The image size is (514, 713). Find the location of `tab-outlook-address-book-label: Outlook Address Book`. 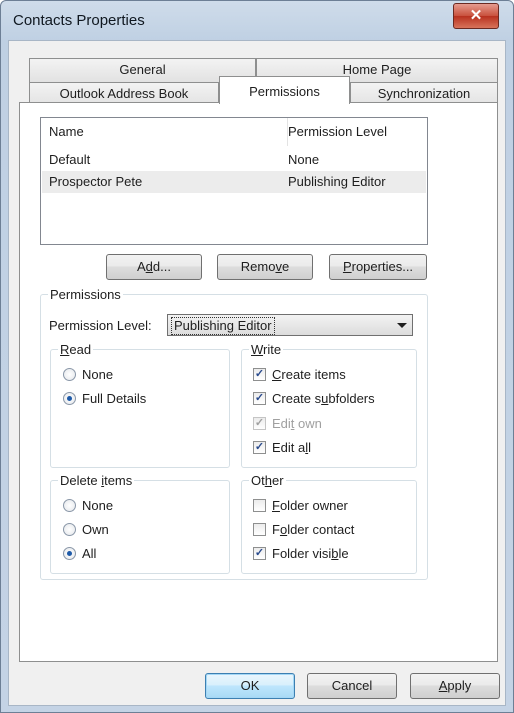

tab-outlook-address-book-label: Outlook Address Book is located at coordinates (124, 93).